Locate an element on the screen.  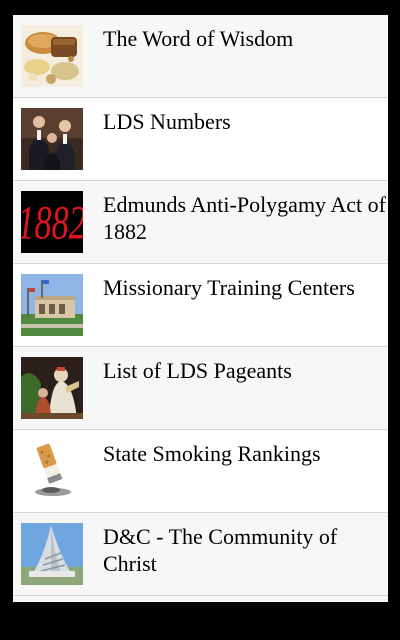
pageant-performers-thumbnail is located at coordinates (52, 388).